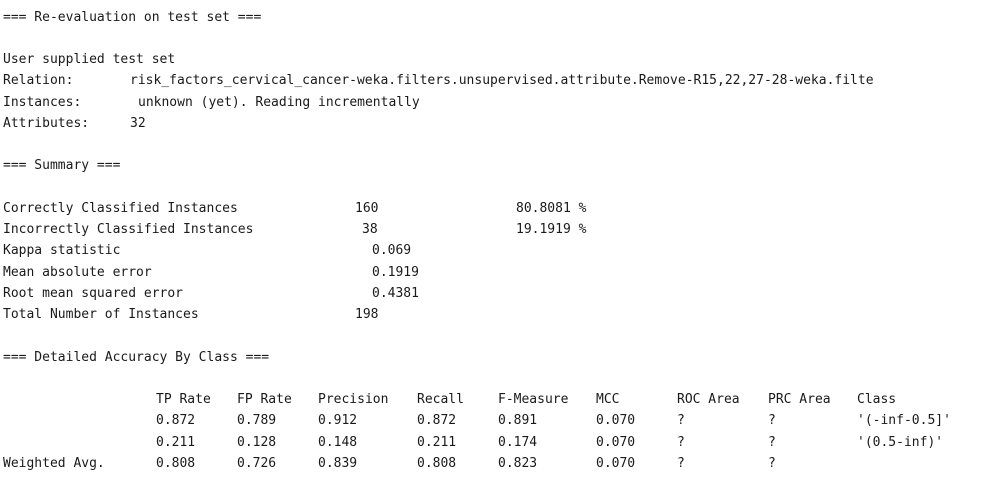  Describe the element at coordinates (551, 229) in the screenshot. I see `summary-percent: 19.1919 %` at that location.